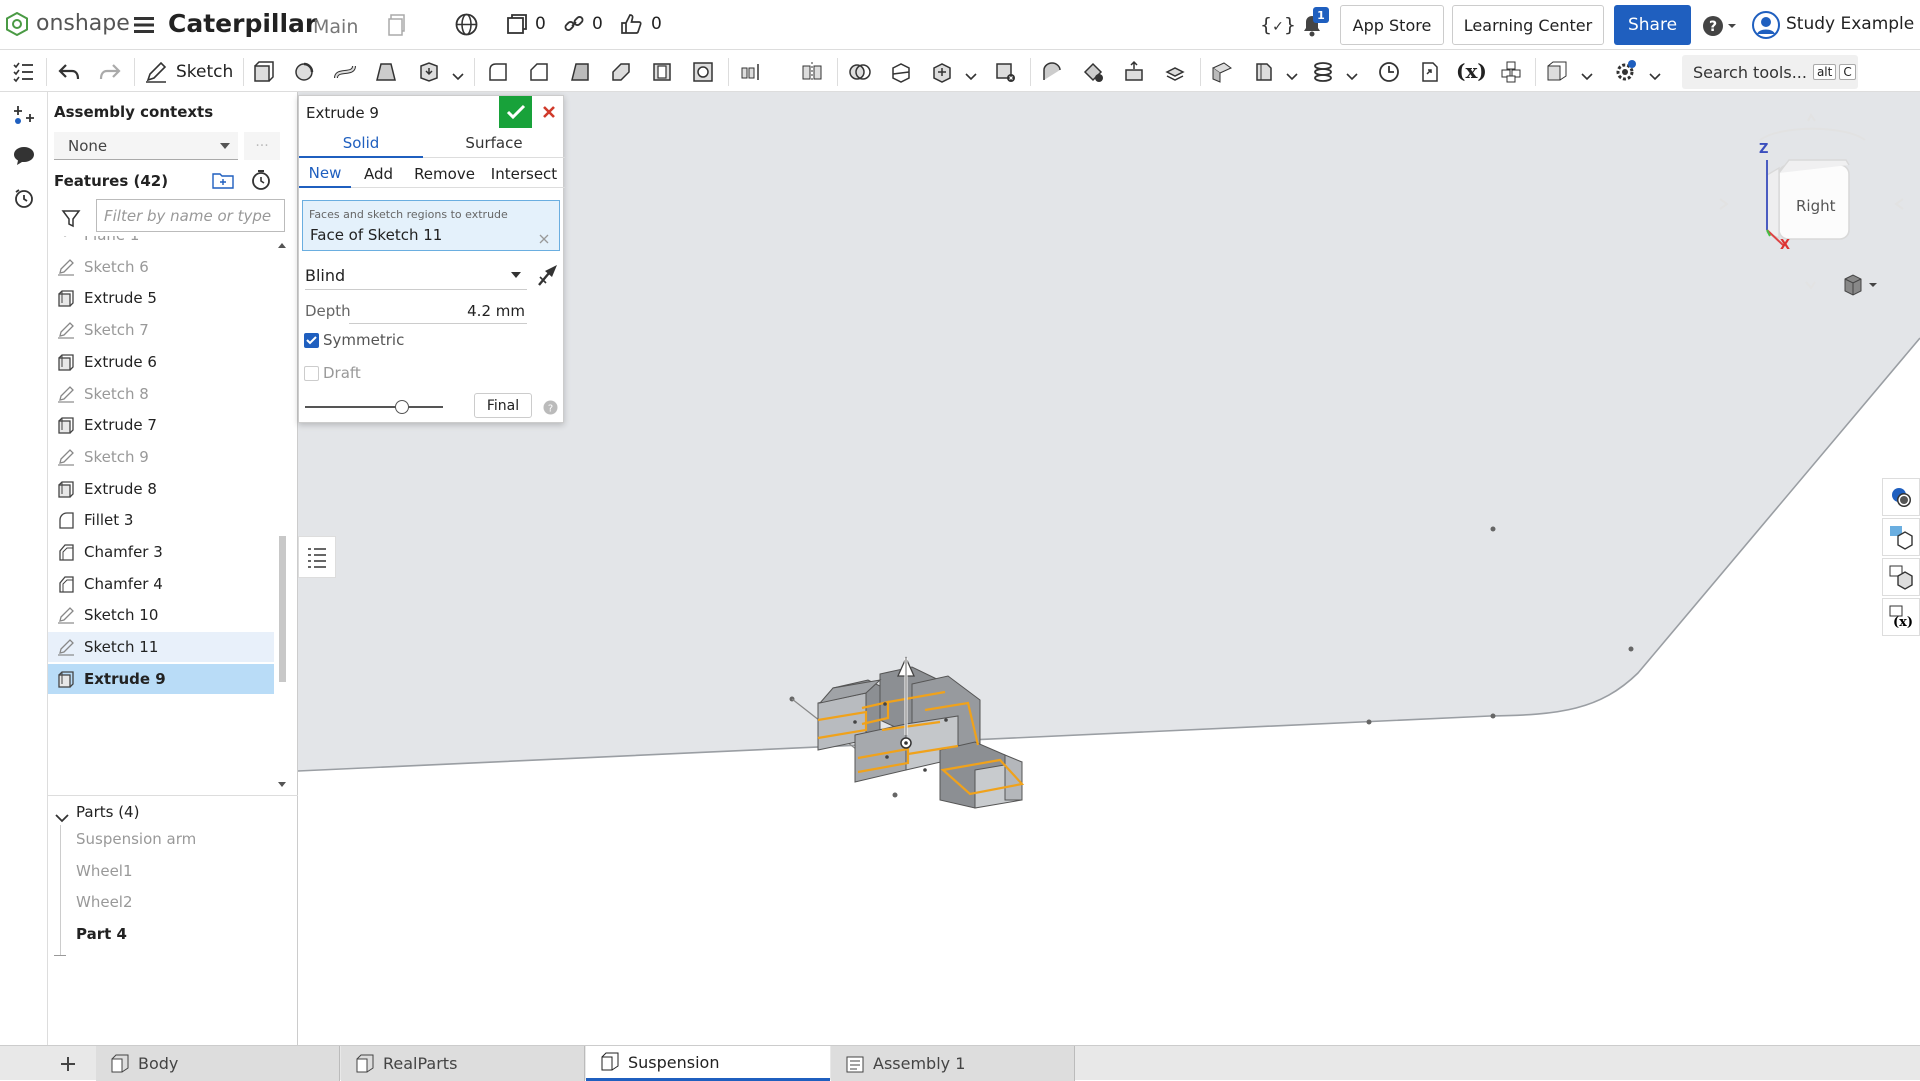 Image resolution: width=1920 pixels, height=1081 pixels. What do you see at coordinates (24, 116) in the screenshot?
I see `mate-connector-rail-icon` at bounding box center [24, 116].